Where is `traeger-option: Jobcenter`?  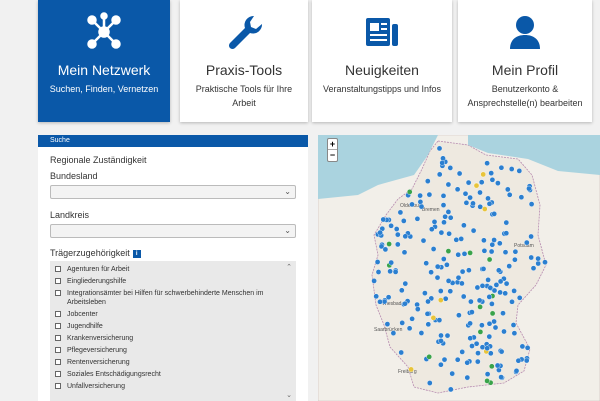
traeger-option: Jobcenter is located at coordinates (173, 314).